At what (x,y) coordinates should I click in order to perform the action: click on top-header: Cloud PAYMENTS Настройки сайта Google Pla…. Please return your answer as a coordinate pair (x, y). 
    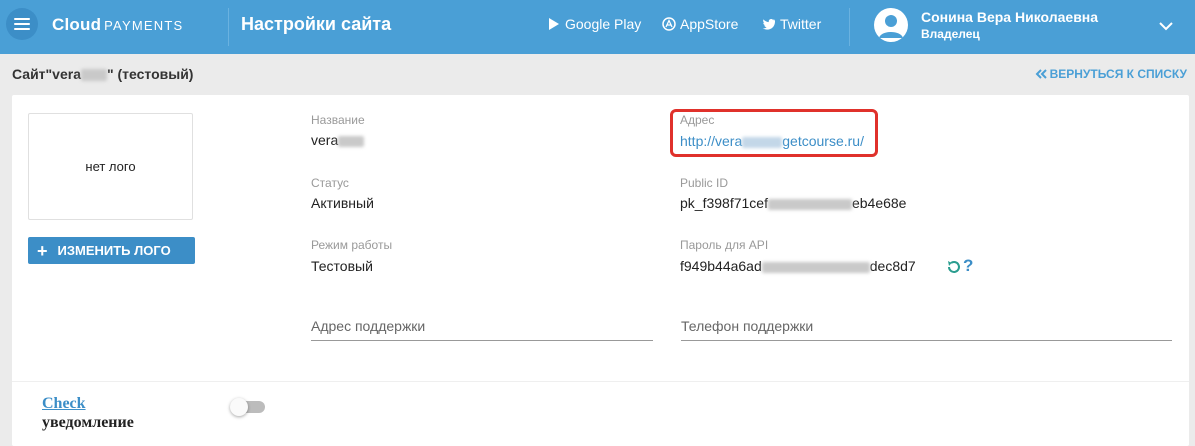
    Looking at the image, I should click on (597, 27).